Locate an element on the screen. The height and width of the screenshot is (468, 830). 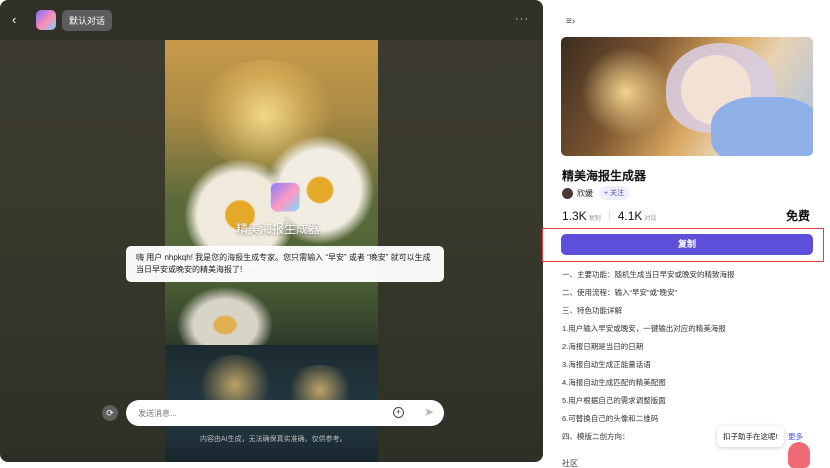
collapse-menu-icon: ≡› is located at coordinates (570, 21).